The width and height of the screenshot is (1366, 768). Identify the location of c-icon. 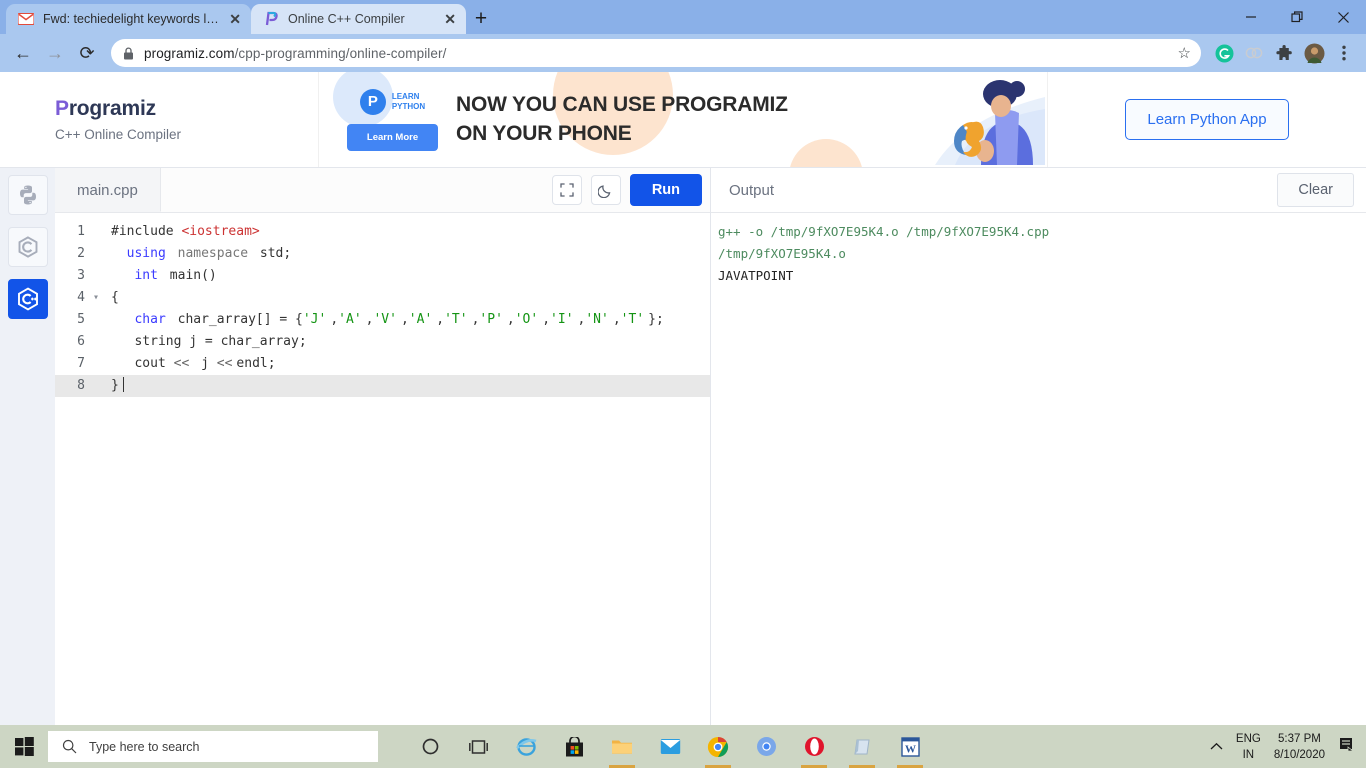
(27, 247).